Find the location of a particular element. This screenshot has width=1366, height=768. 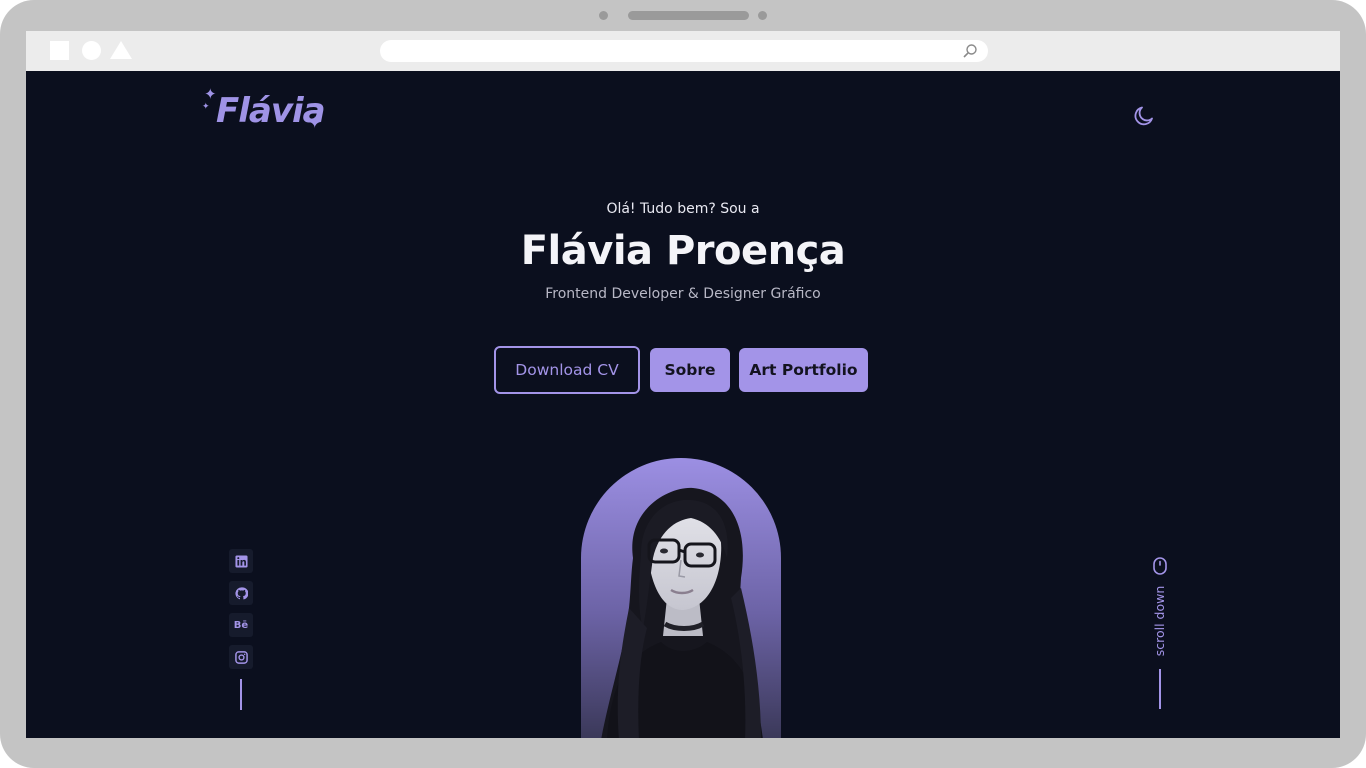

sobre-button: Sobre is located at coordinates (690, 370).